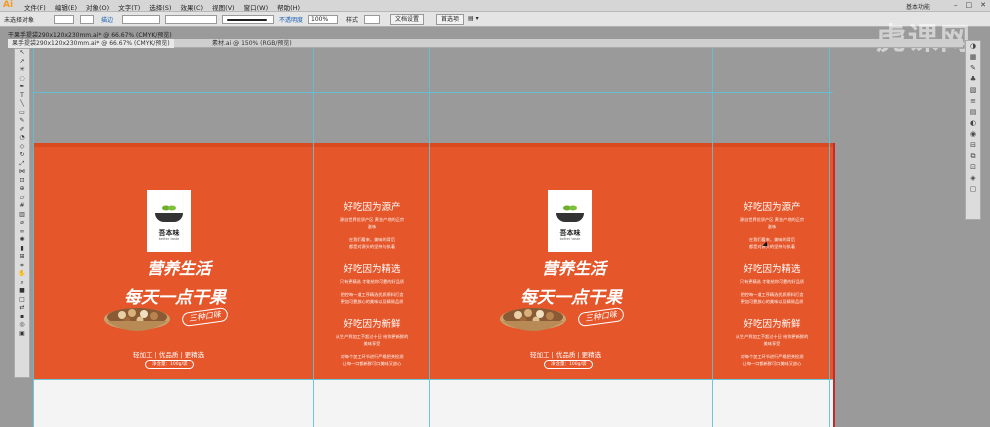  Describe the element at coordinates (918, 6) in the screenshot. I see `workspace-switcher: 基本功能` at that location.